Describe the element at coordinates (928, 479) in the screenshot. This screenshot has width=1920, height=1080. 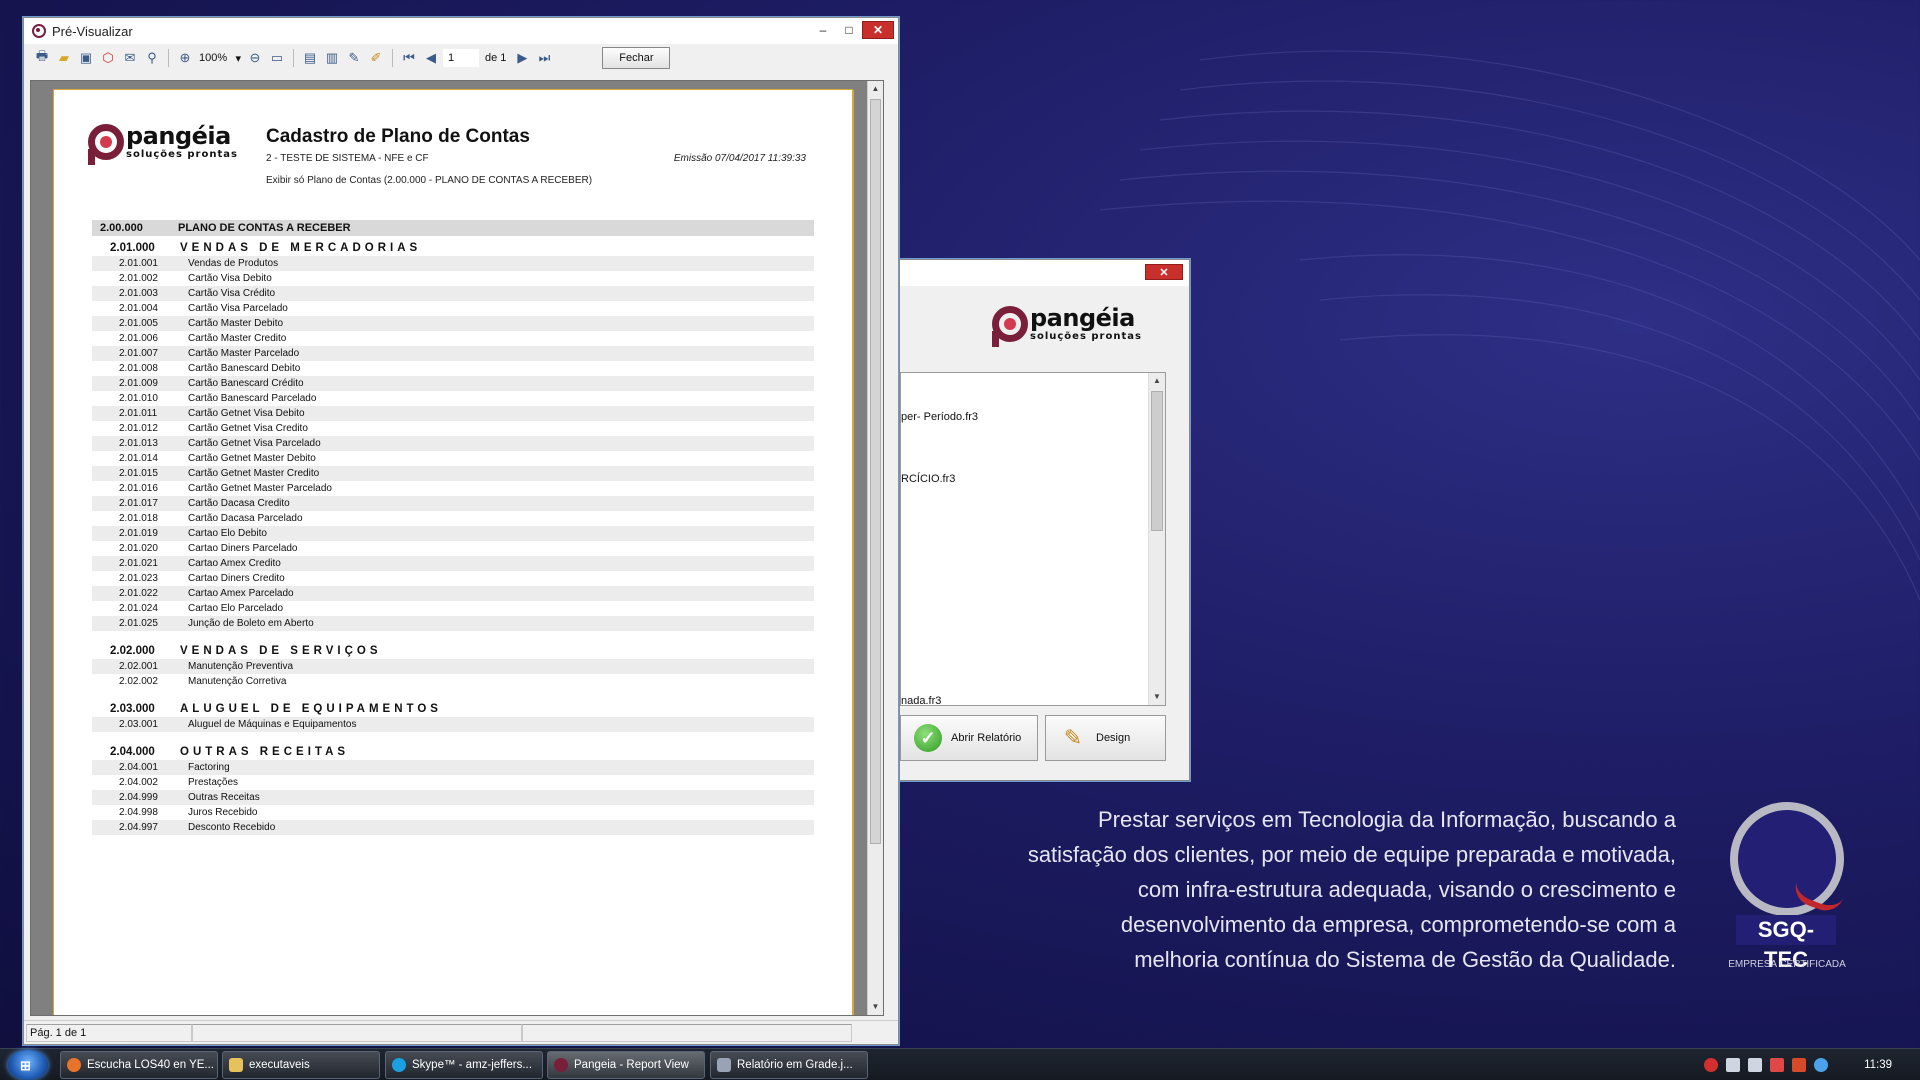
I see `list-item: RCÍCIO.fr3` at that location.